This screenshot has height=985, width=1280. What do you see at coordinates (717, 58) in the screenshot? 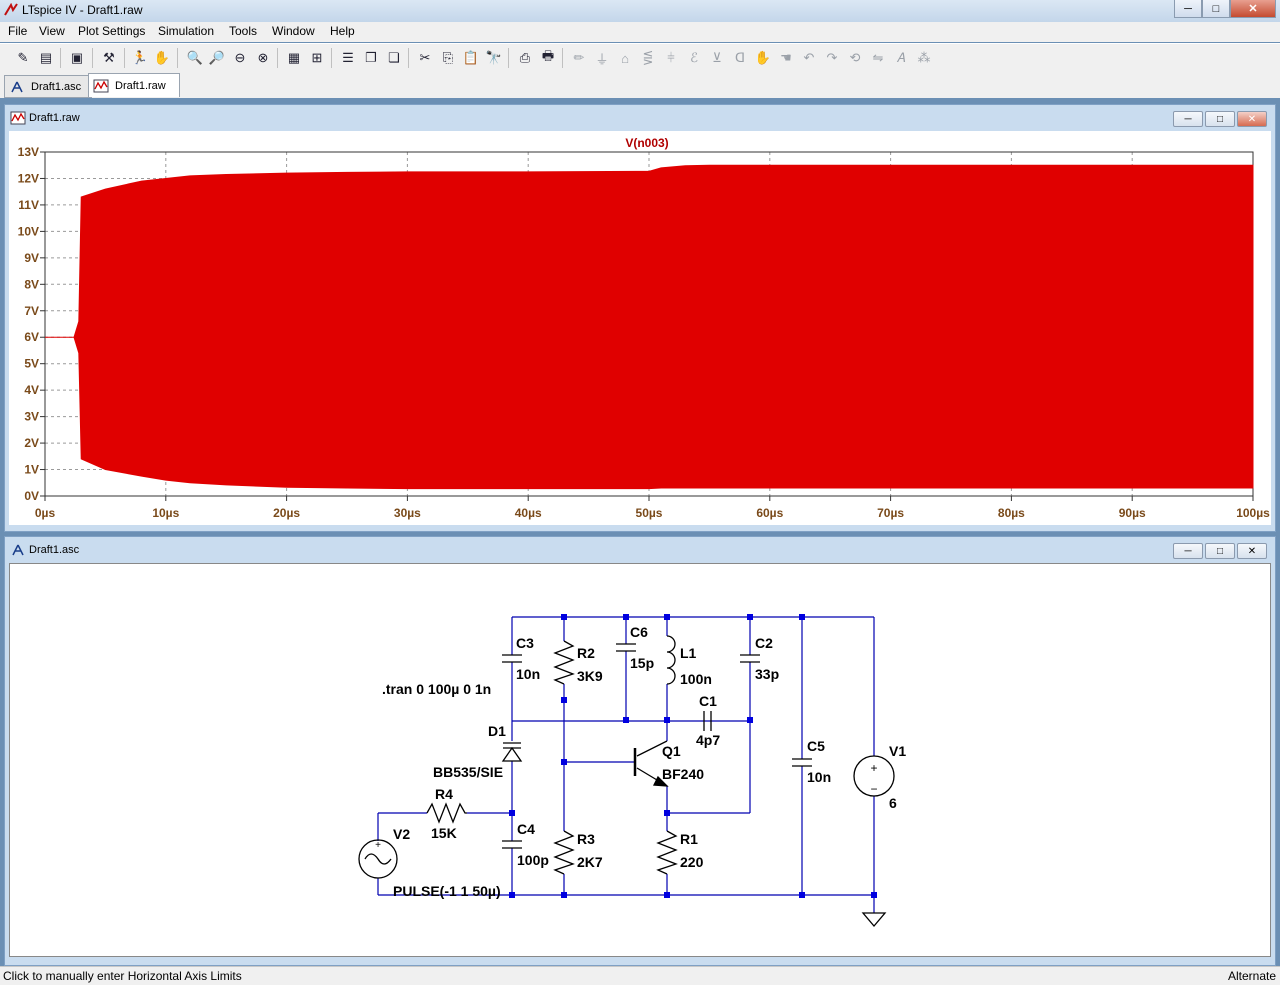
I see `diode-icon: ⊻` at bounding box center [717, 58].